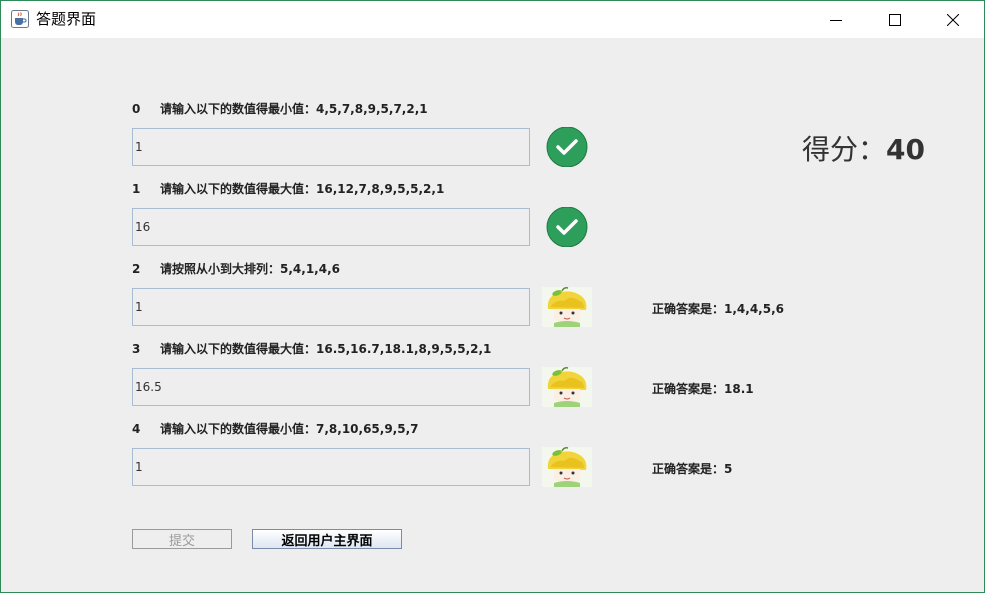 The image size is (985, 593). Describe the element at coordinates (250, 269) in the screenshot. I see `question-prompt: 请按照从小到大排列：5,4,1,4,6` at that location.